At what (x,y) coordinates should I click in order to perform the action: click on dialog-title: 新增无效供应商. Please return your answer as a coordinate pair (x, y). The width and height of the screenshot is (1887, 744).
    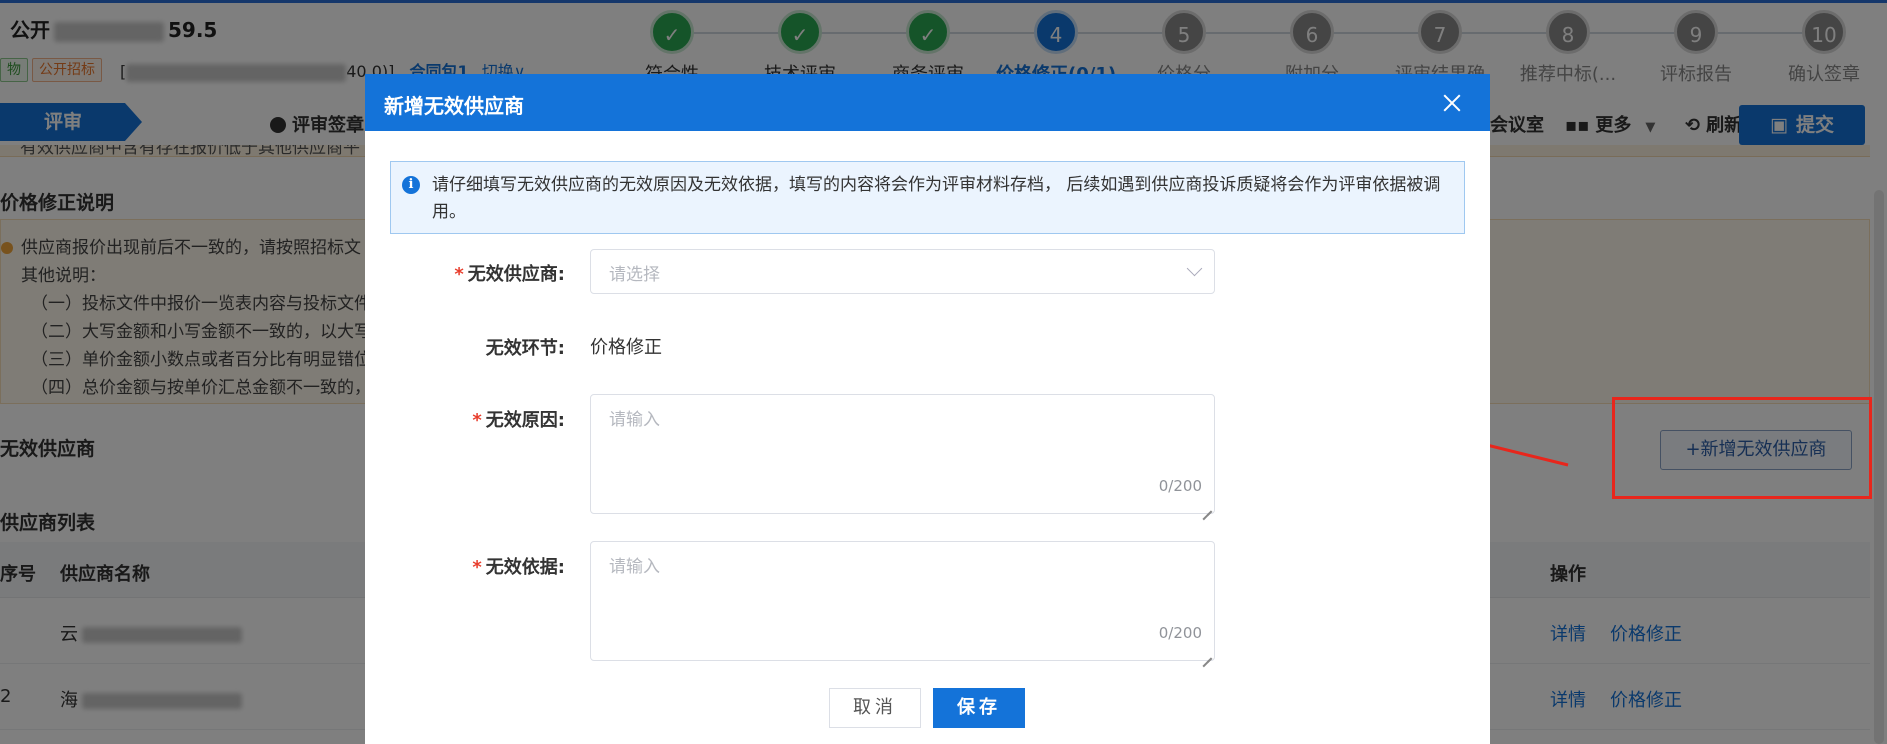
    Looking at the image, I should click on (454, 106).